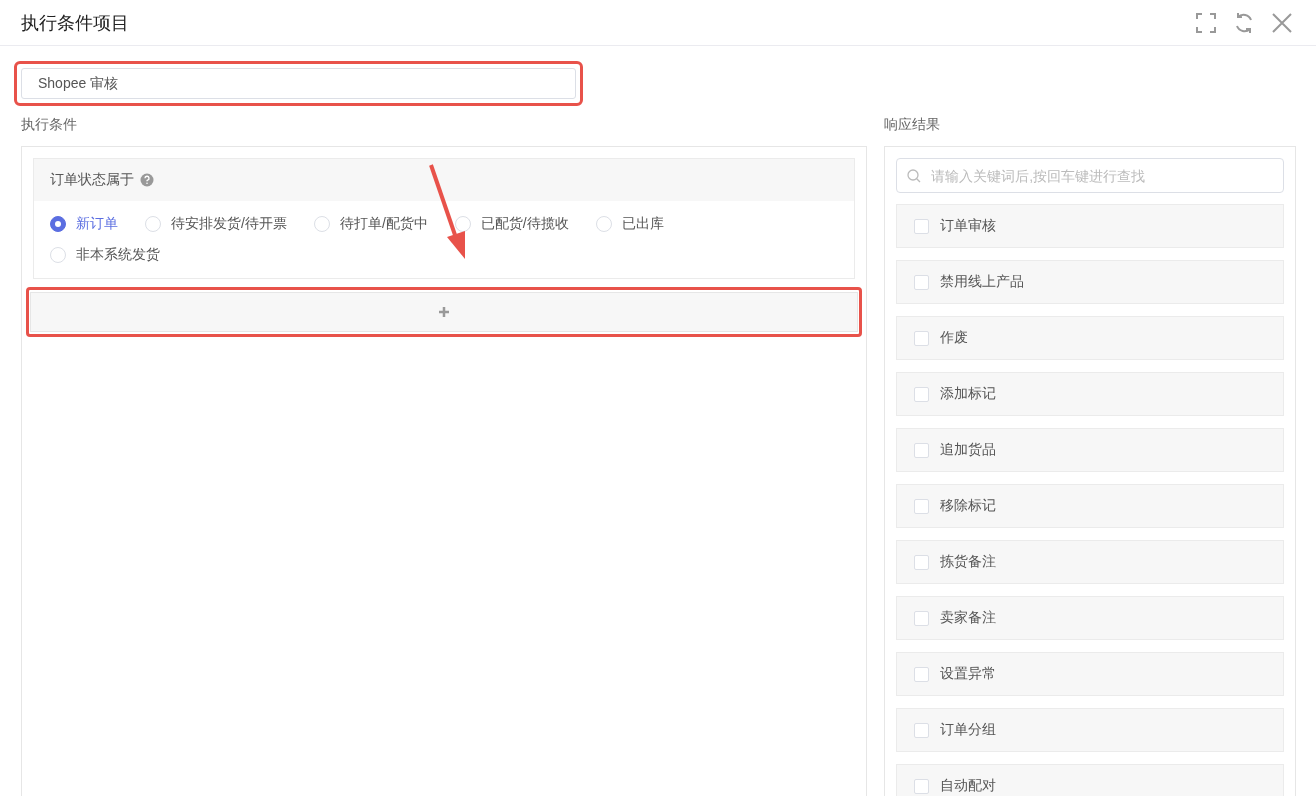 The width and height of the screenshot is (1316, 796). I want to click on dialog-title: 执行条件项目, so click(75, 23).